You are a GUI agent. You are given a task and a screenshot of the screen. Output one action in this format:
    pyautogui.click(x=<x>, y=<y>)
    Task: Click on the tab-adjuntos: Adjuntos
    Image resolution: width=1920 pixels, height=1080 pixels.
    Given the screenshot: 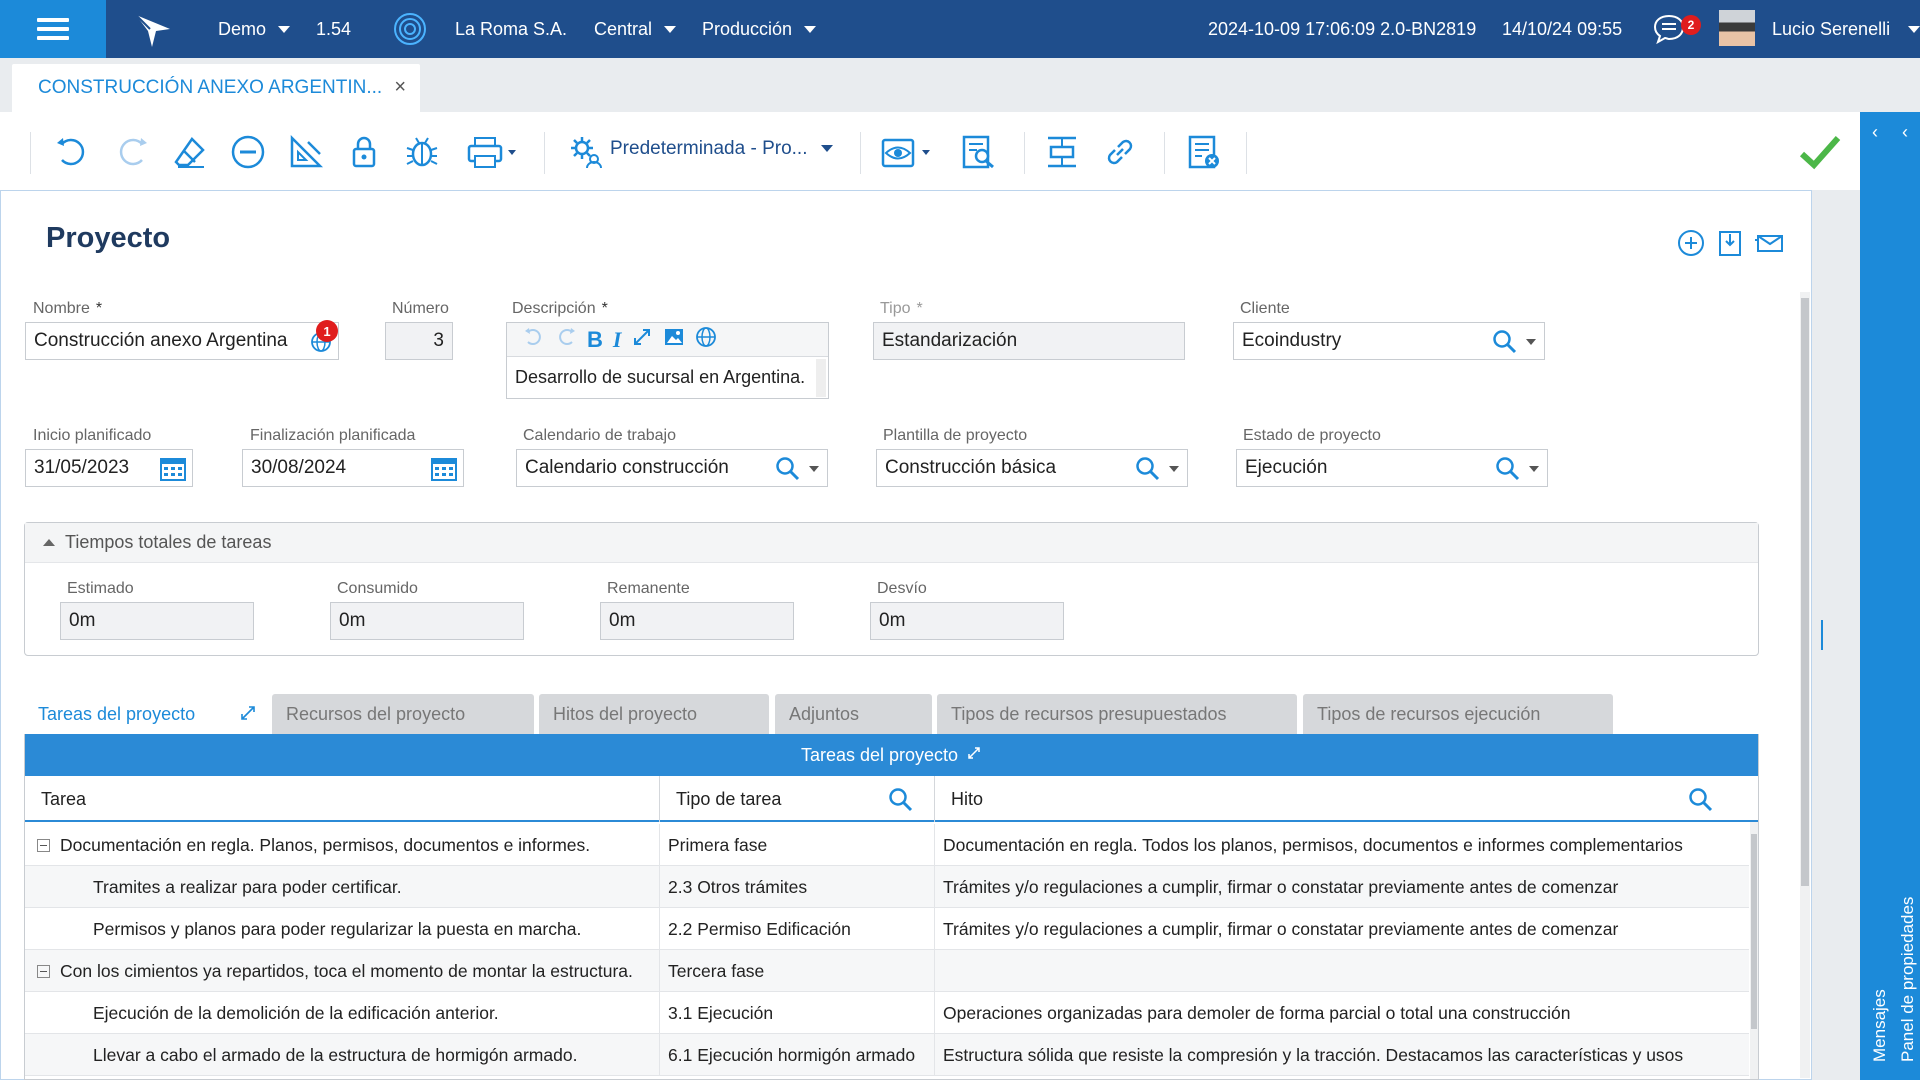 What is the action you would take?
    pyautogui.click(x=853, y=714)
    